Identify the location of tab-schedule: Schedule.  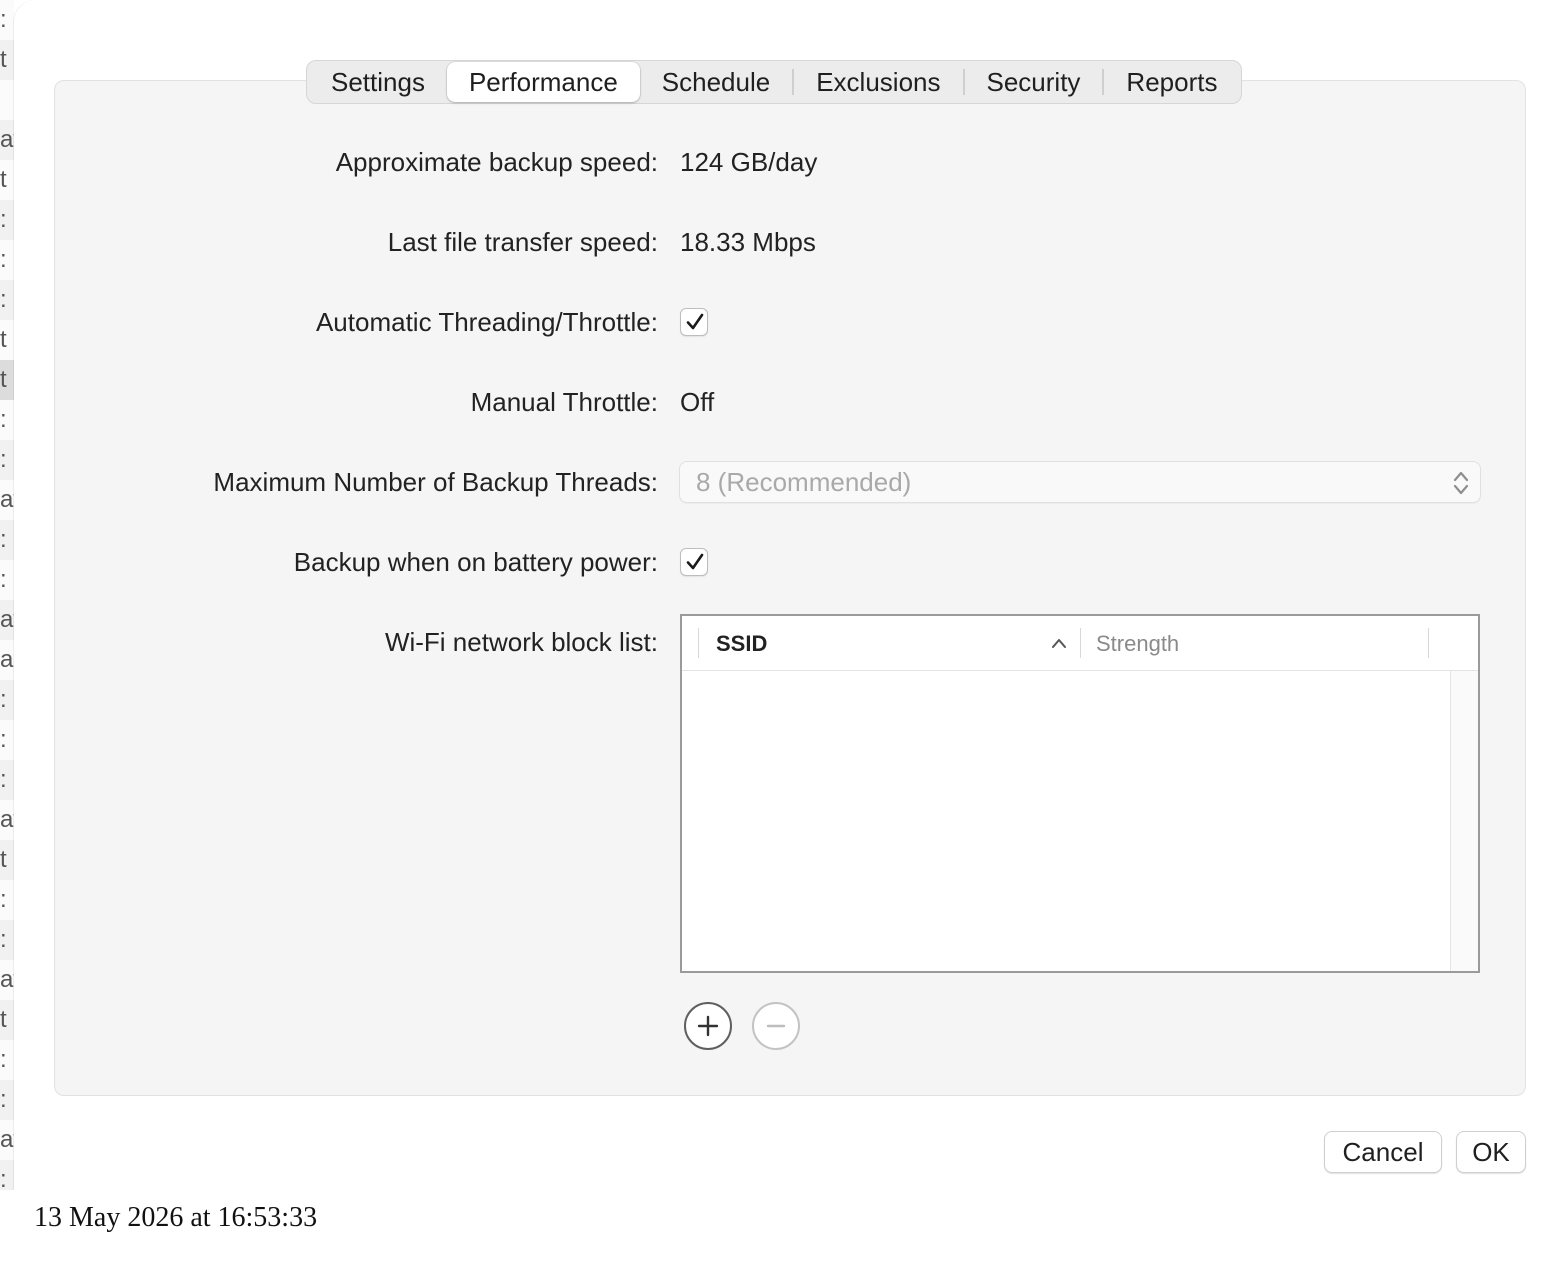
(716, 82).